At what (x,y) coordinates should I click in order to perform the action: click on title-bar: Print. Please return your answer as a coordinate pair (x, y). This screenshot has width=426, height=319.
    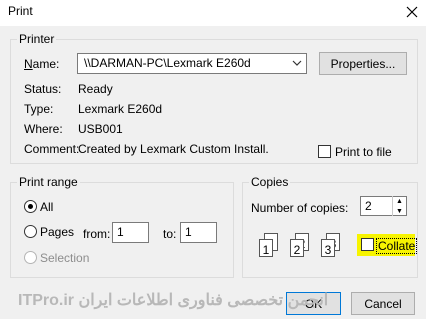
    Looking at the image, I should click on (213, 13).